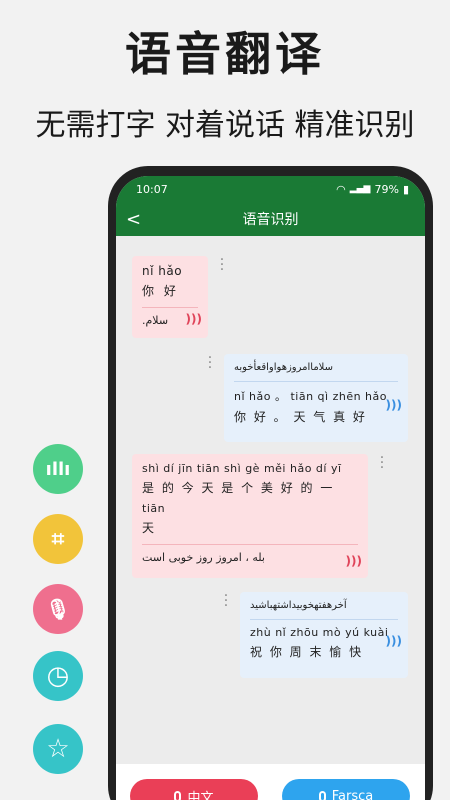 Image resolution: width=450 pixels, height=800 pixels. I want to click on wifi-icon: ◠, so click(341, 189).